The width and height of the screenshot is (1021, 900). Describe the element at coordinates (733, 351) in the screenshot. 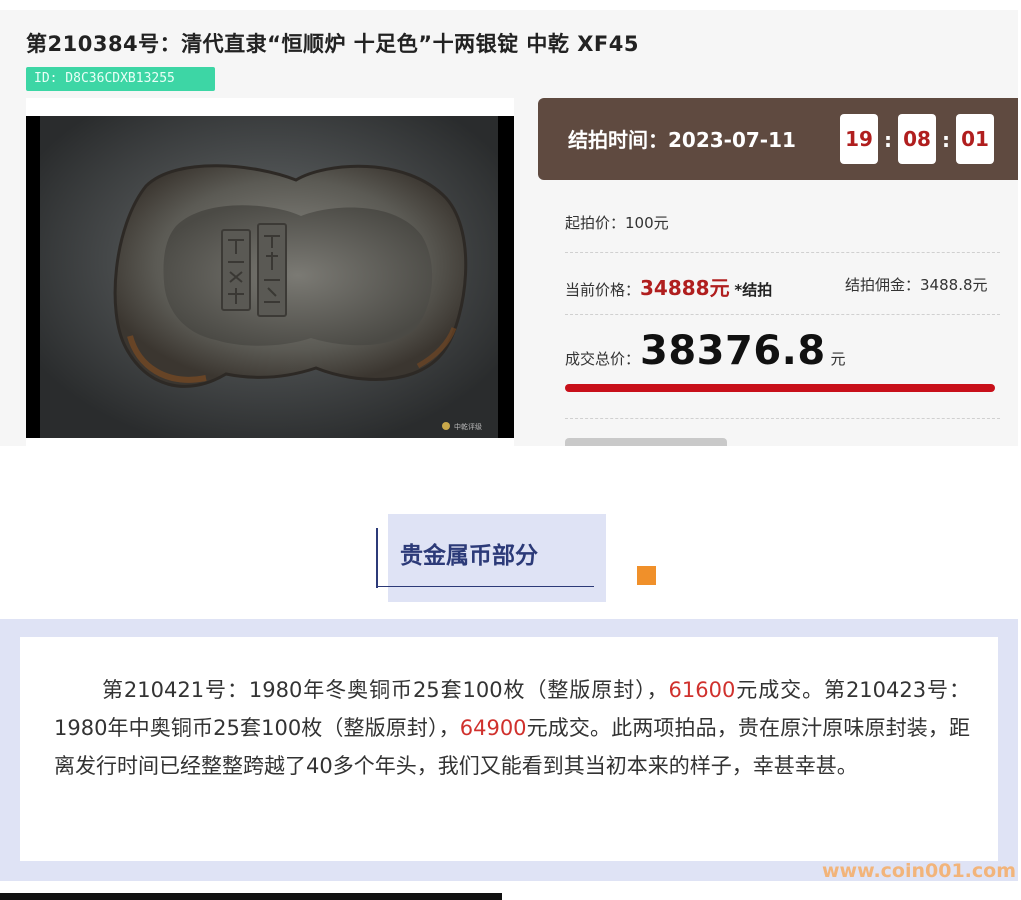

I see `total-price-value: 38376.8` at that location.